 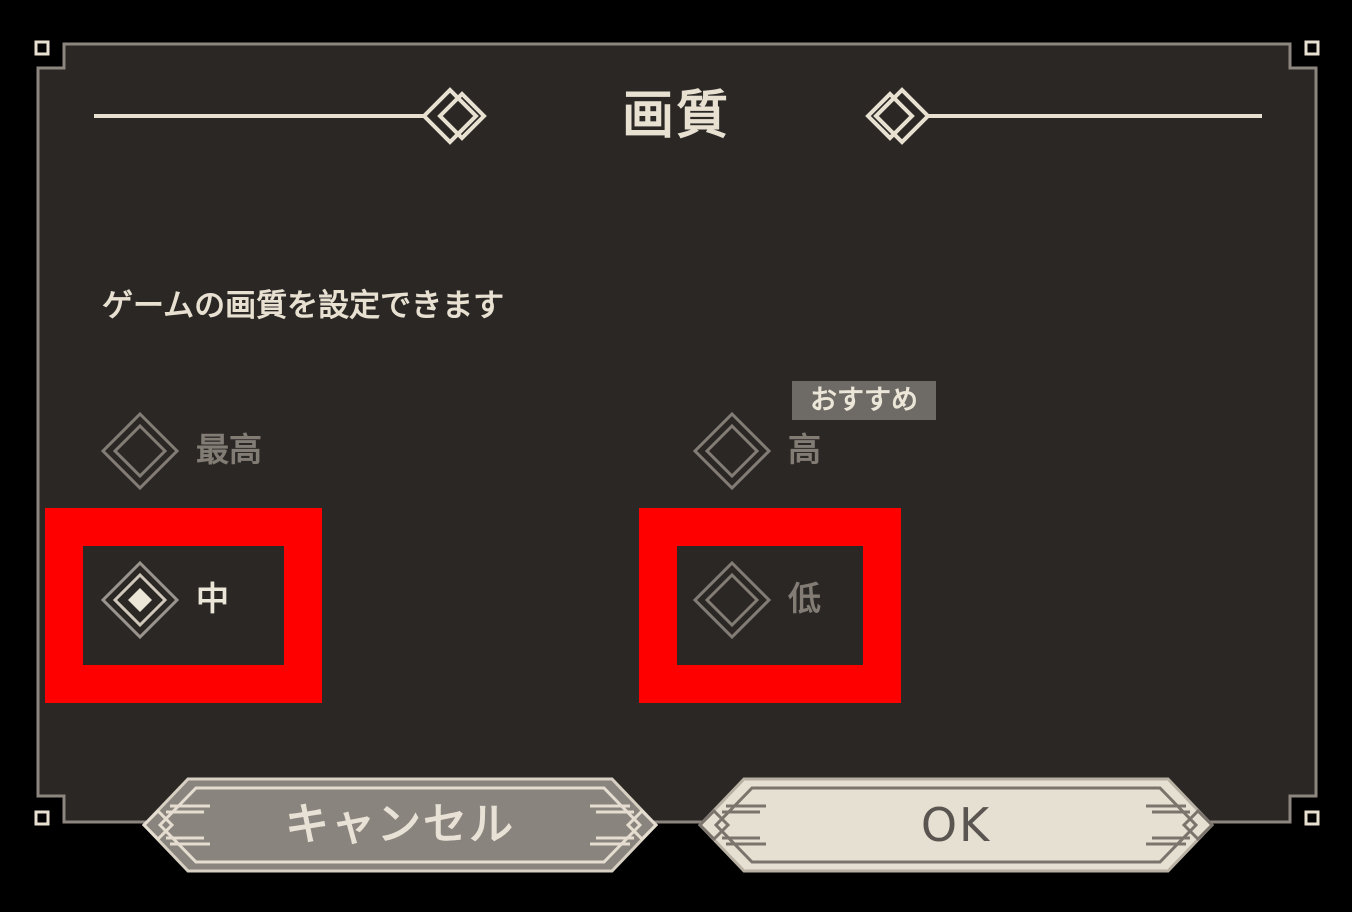 I want to click on cancel-button: キャンセル, so click(x=400, y=825).